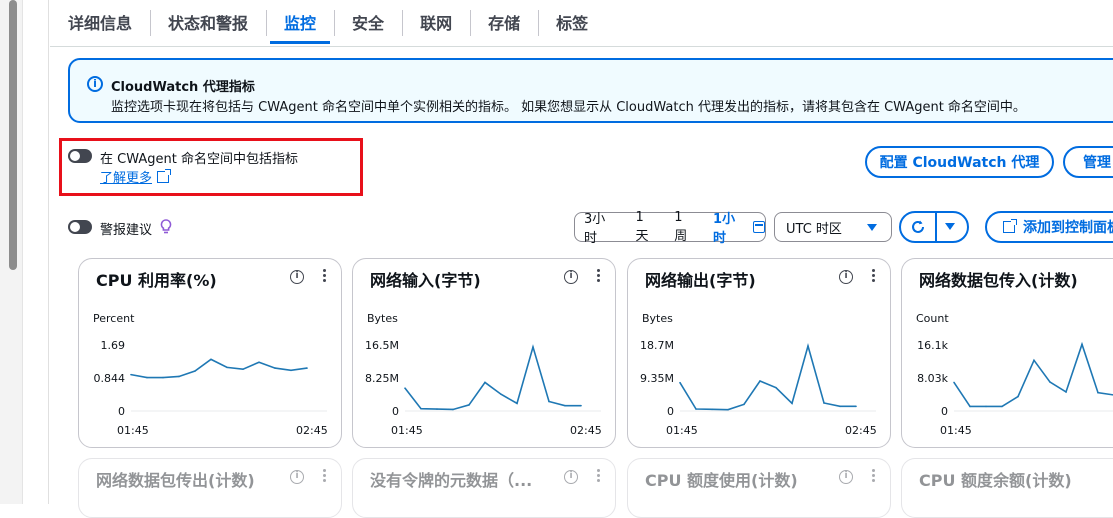  What do you see at coordinates (100, 22) in the screenshot?
I see `tab-details: 详细信息` at bounding box center [100, 22].